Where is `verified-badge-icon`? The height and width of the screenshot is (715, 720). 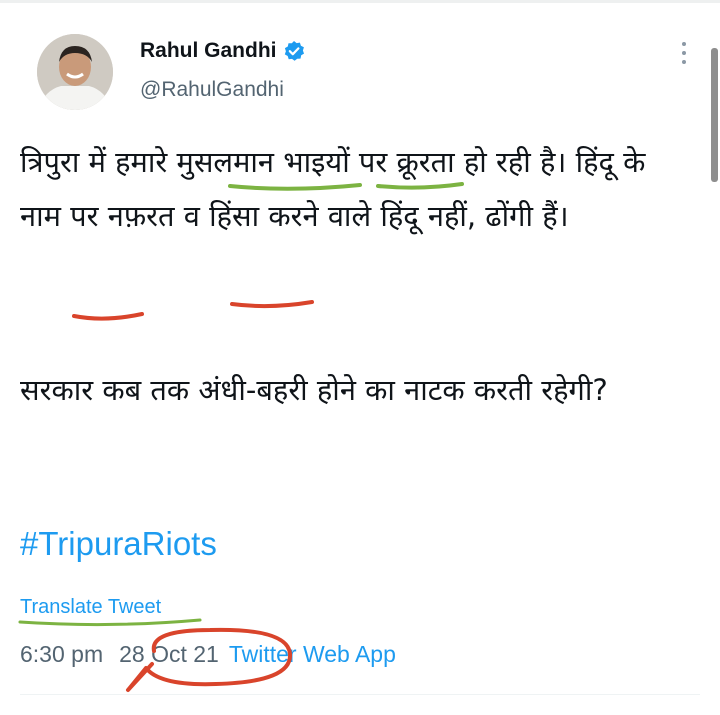 verified-badge-icon is located at coordinates (294, 51).